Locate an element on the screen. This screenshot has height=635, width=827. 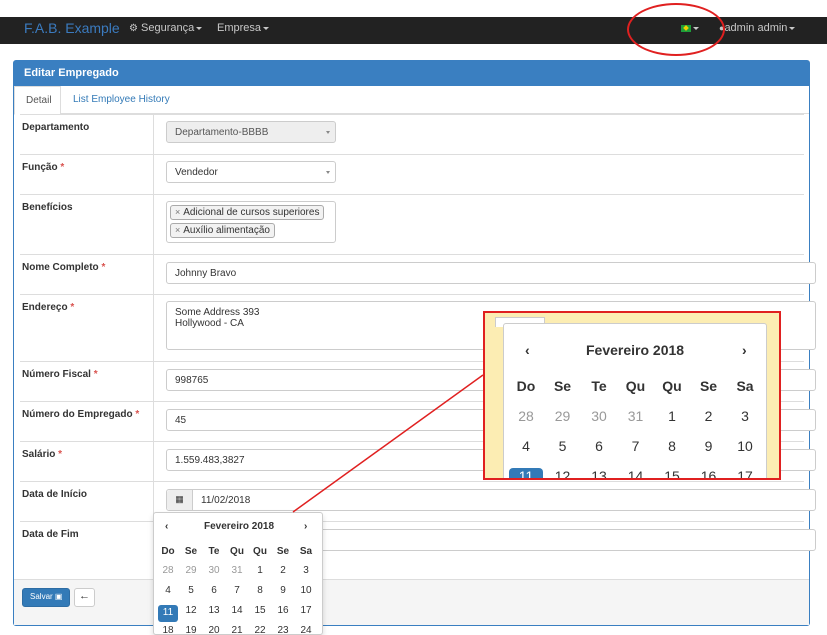
calendar-day: 12 is located at coordinates (563, 473).